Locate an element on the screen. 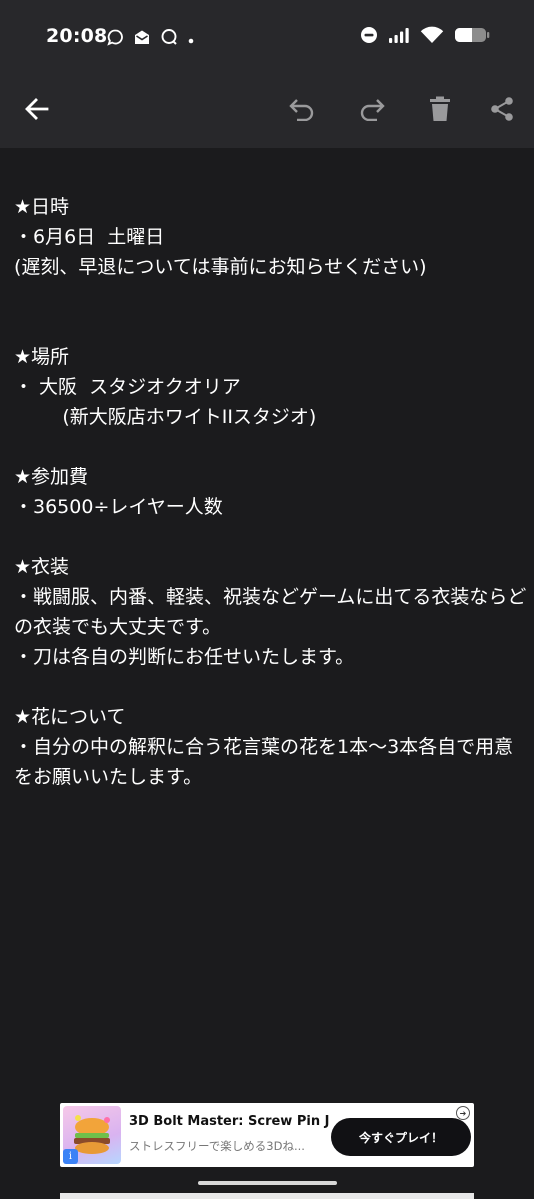  status-time: 20:08 is located at coordinates (77, 36).